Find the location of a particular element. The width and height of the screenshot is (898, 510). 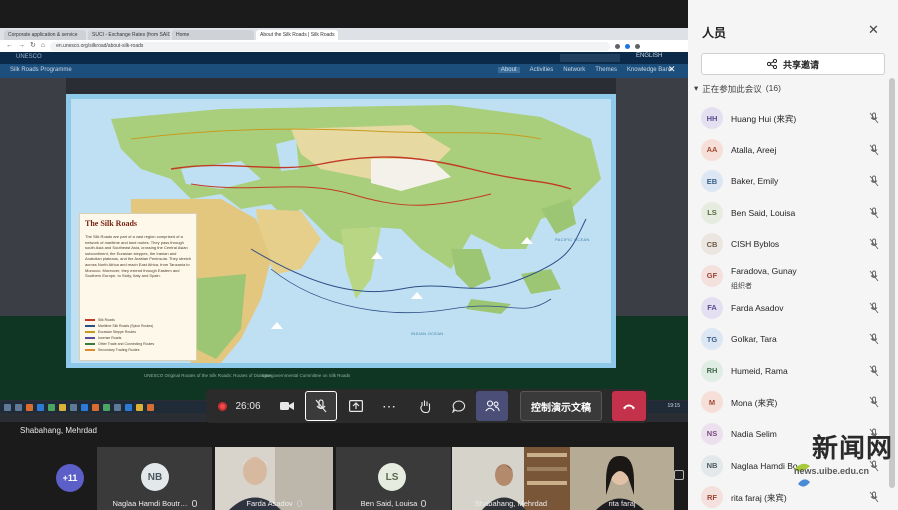

nav-knowledge-bank: Knowledge Bank is located at coordinates (649, 70).